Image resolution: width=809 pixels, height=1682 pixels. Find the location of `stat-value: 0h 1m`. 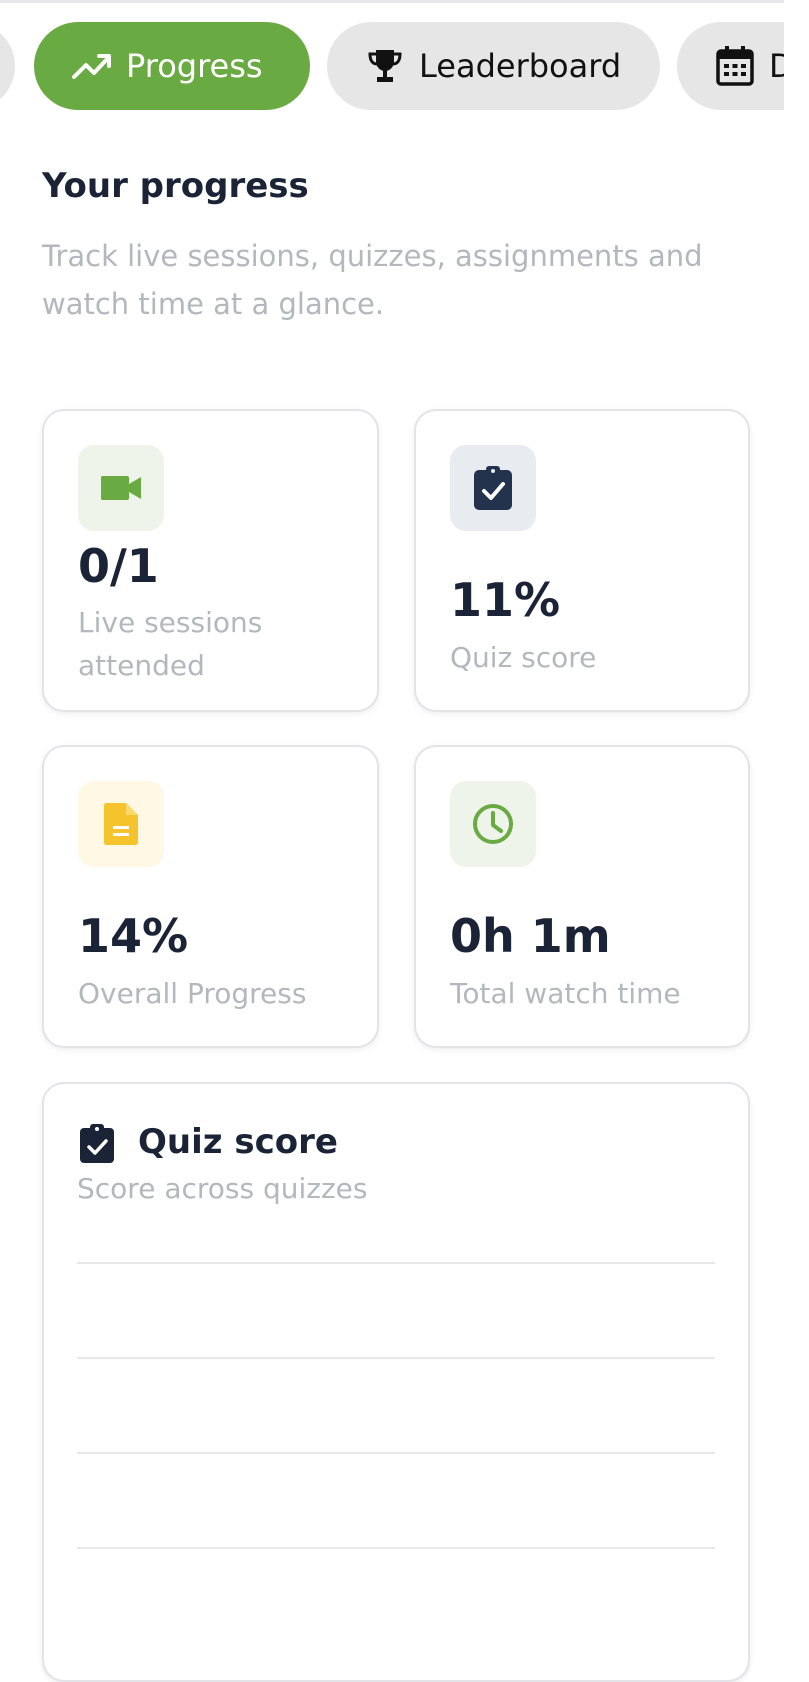

stat-value: 0h 1m is located at coordinates (530, 936).